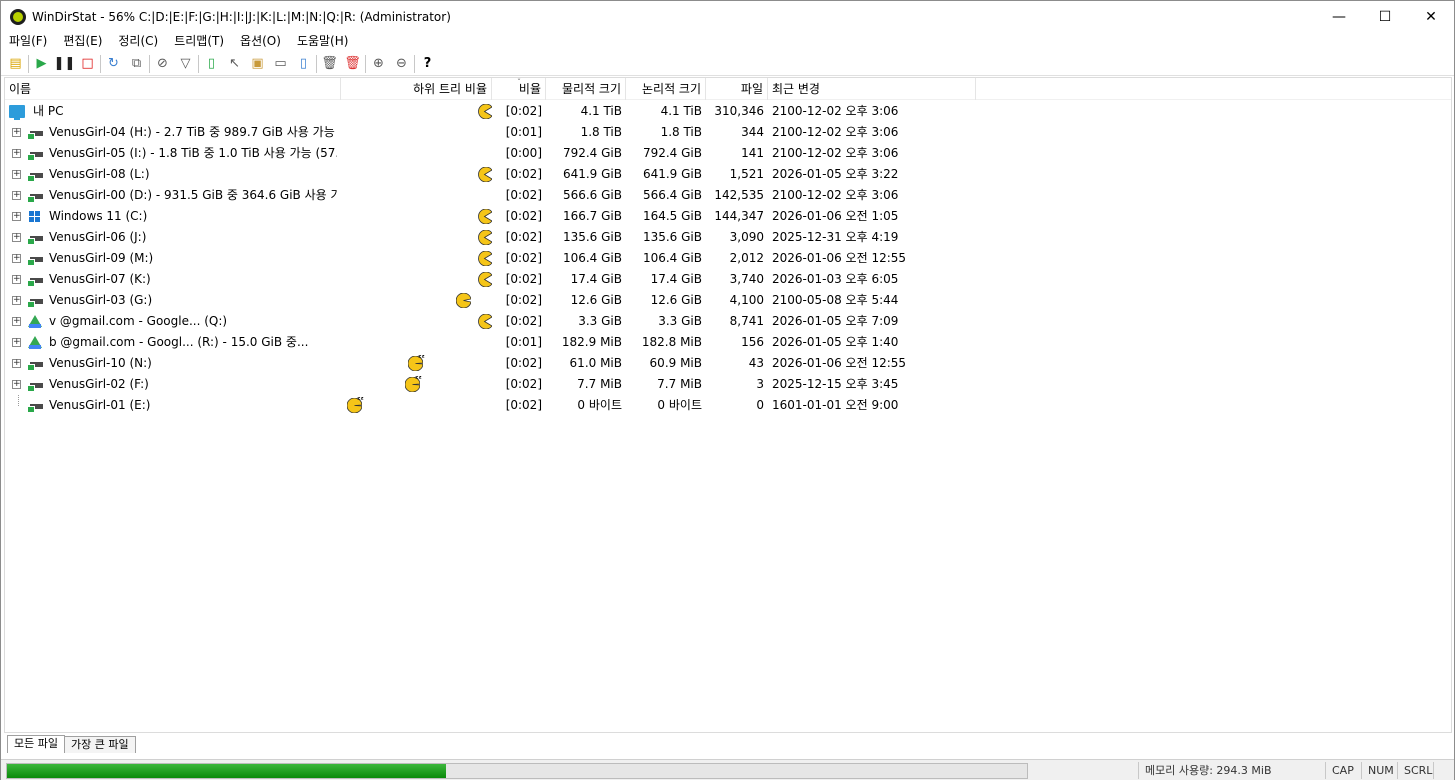  I want to click on zoom-in-icon: ⊕, so click(378, 64).